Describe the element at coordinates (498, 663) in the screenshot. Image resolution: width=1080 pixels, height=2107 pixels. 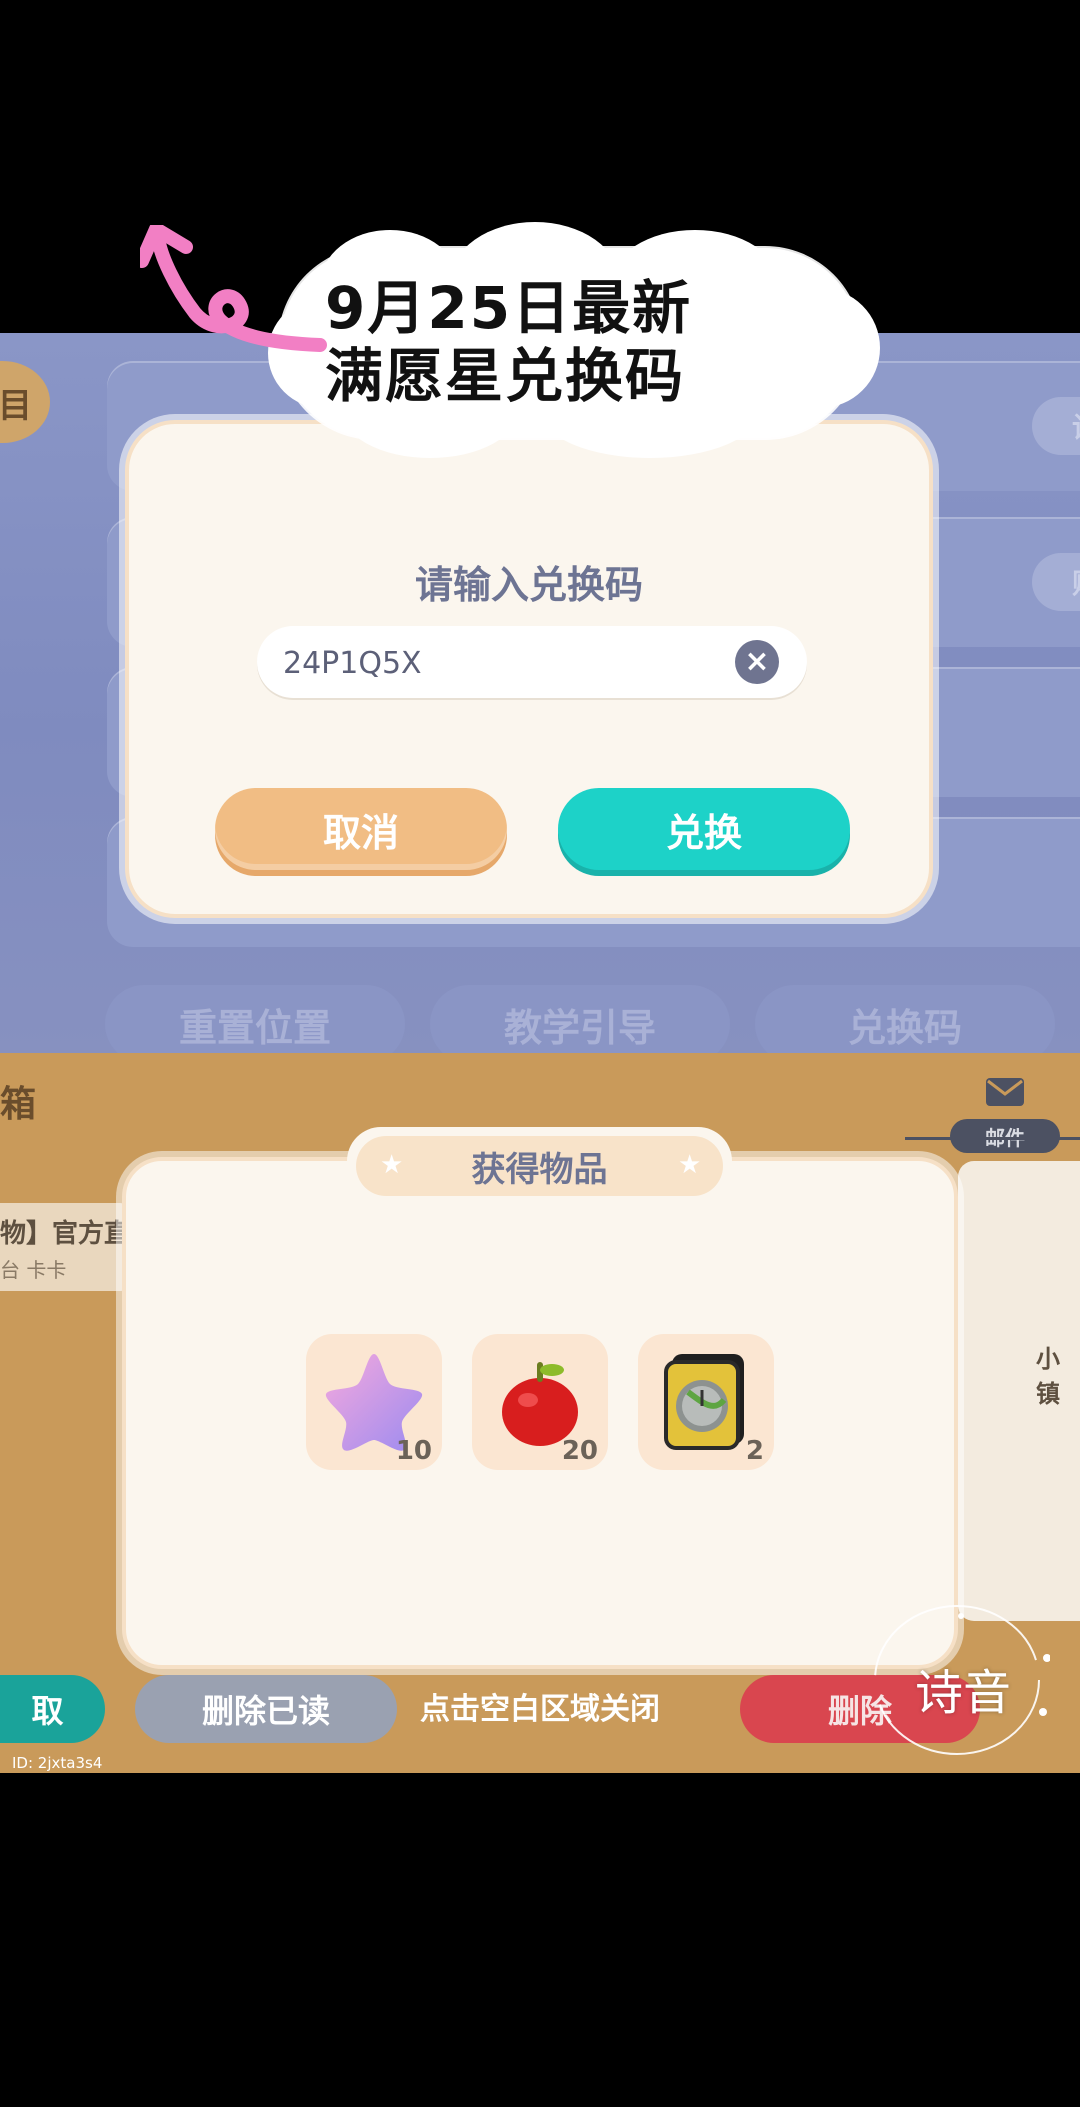
I see `code-input` at that location.